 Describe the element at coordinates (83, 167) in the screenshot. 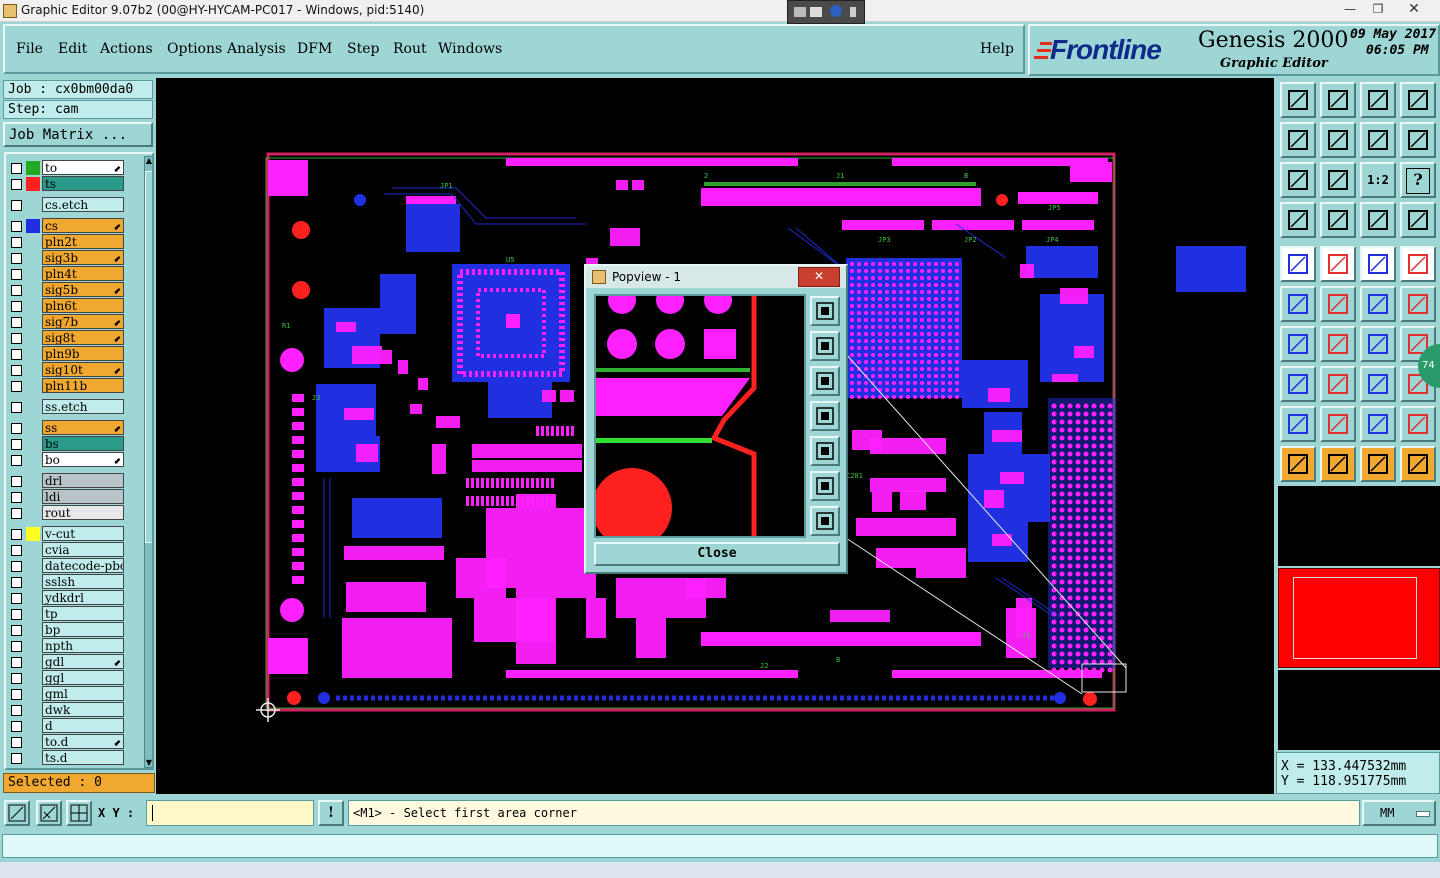

I see `layer-name: to ⬋` at that location.